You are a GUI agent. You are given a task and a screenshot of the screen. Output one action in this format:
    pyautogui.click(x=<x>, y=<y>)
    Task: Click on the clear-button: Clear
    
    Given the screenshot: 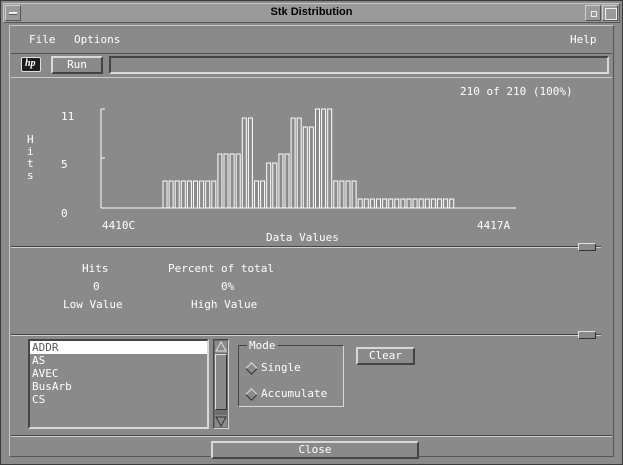 What is the action you would take?
    pyautogui.click(x=385, y=356)
    